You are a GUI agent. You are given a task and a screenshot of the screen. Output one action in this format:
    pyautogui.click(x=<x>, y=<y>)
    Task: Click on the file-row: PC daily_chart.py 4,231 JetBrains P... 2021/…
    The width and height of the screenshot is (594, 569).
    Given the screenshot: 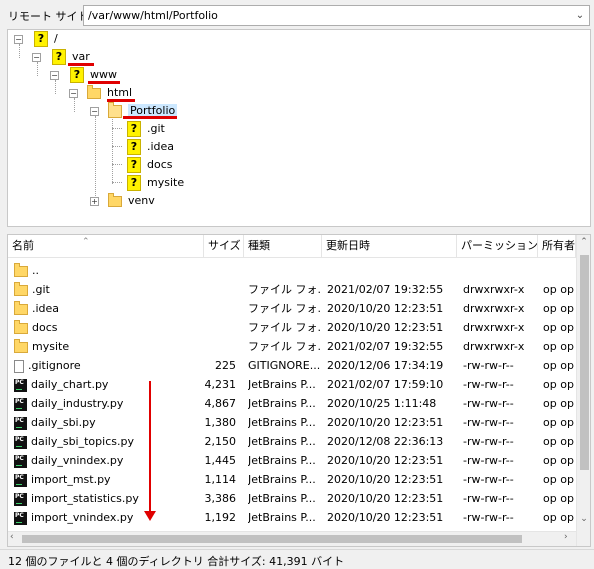 What is the action you would take?
    pyautogui.click(x=292, y=384)
    